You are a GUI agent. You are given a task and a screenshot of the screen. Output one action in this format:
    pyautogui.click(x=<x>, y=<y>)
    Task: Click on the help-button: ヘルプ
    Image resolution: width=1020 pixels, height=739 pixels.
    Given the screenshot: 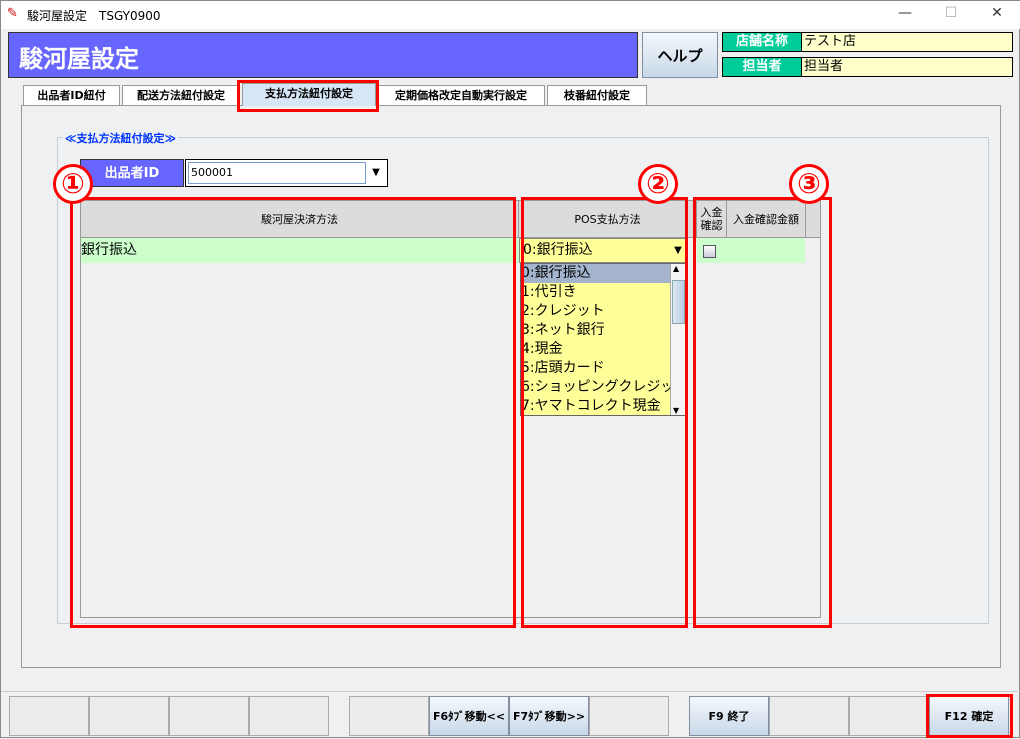 What is the action you would take?
    pyautogui.click(x=680, y=55)
    